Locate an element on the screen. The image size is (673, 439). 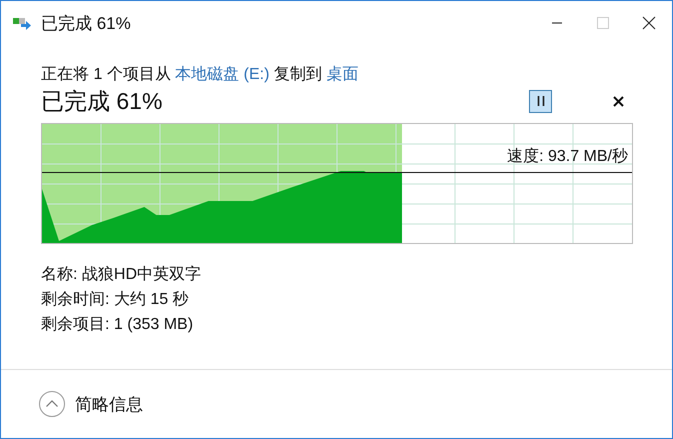
copy-icon is located at coordinates (23, 23).